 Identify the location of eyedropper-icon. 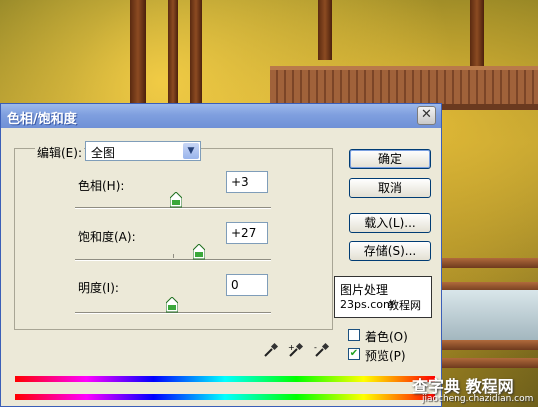
(271, 350).